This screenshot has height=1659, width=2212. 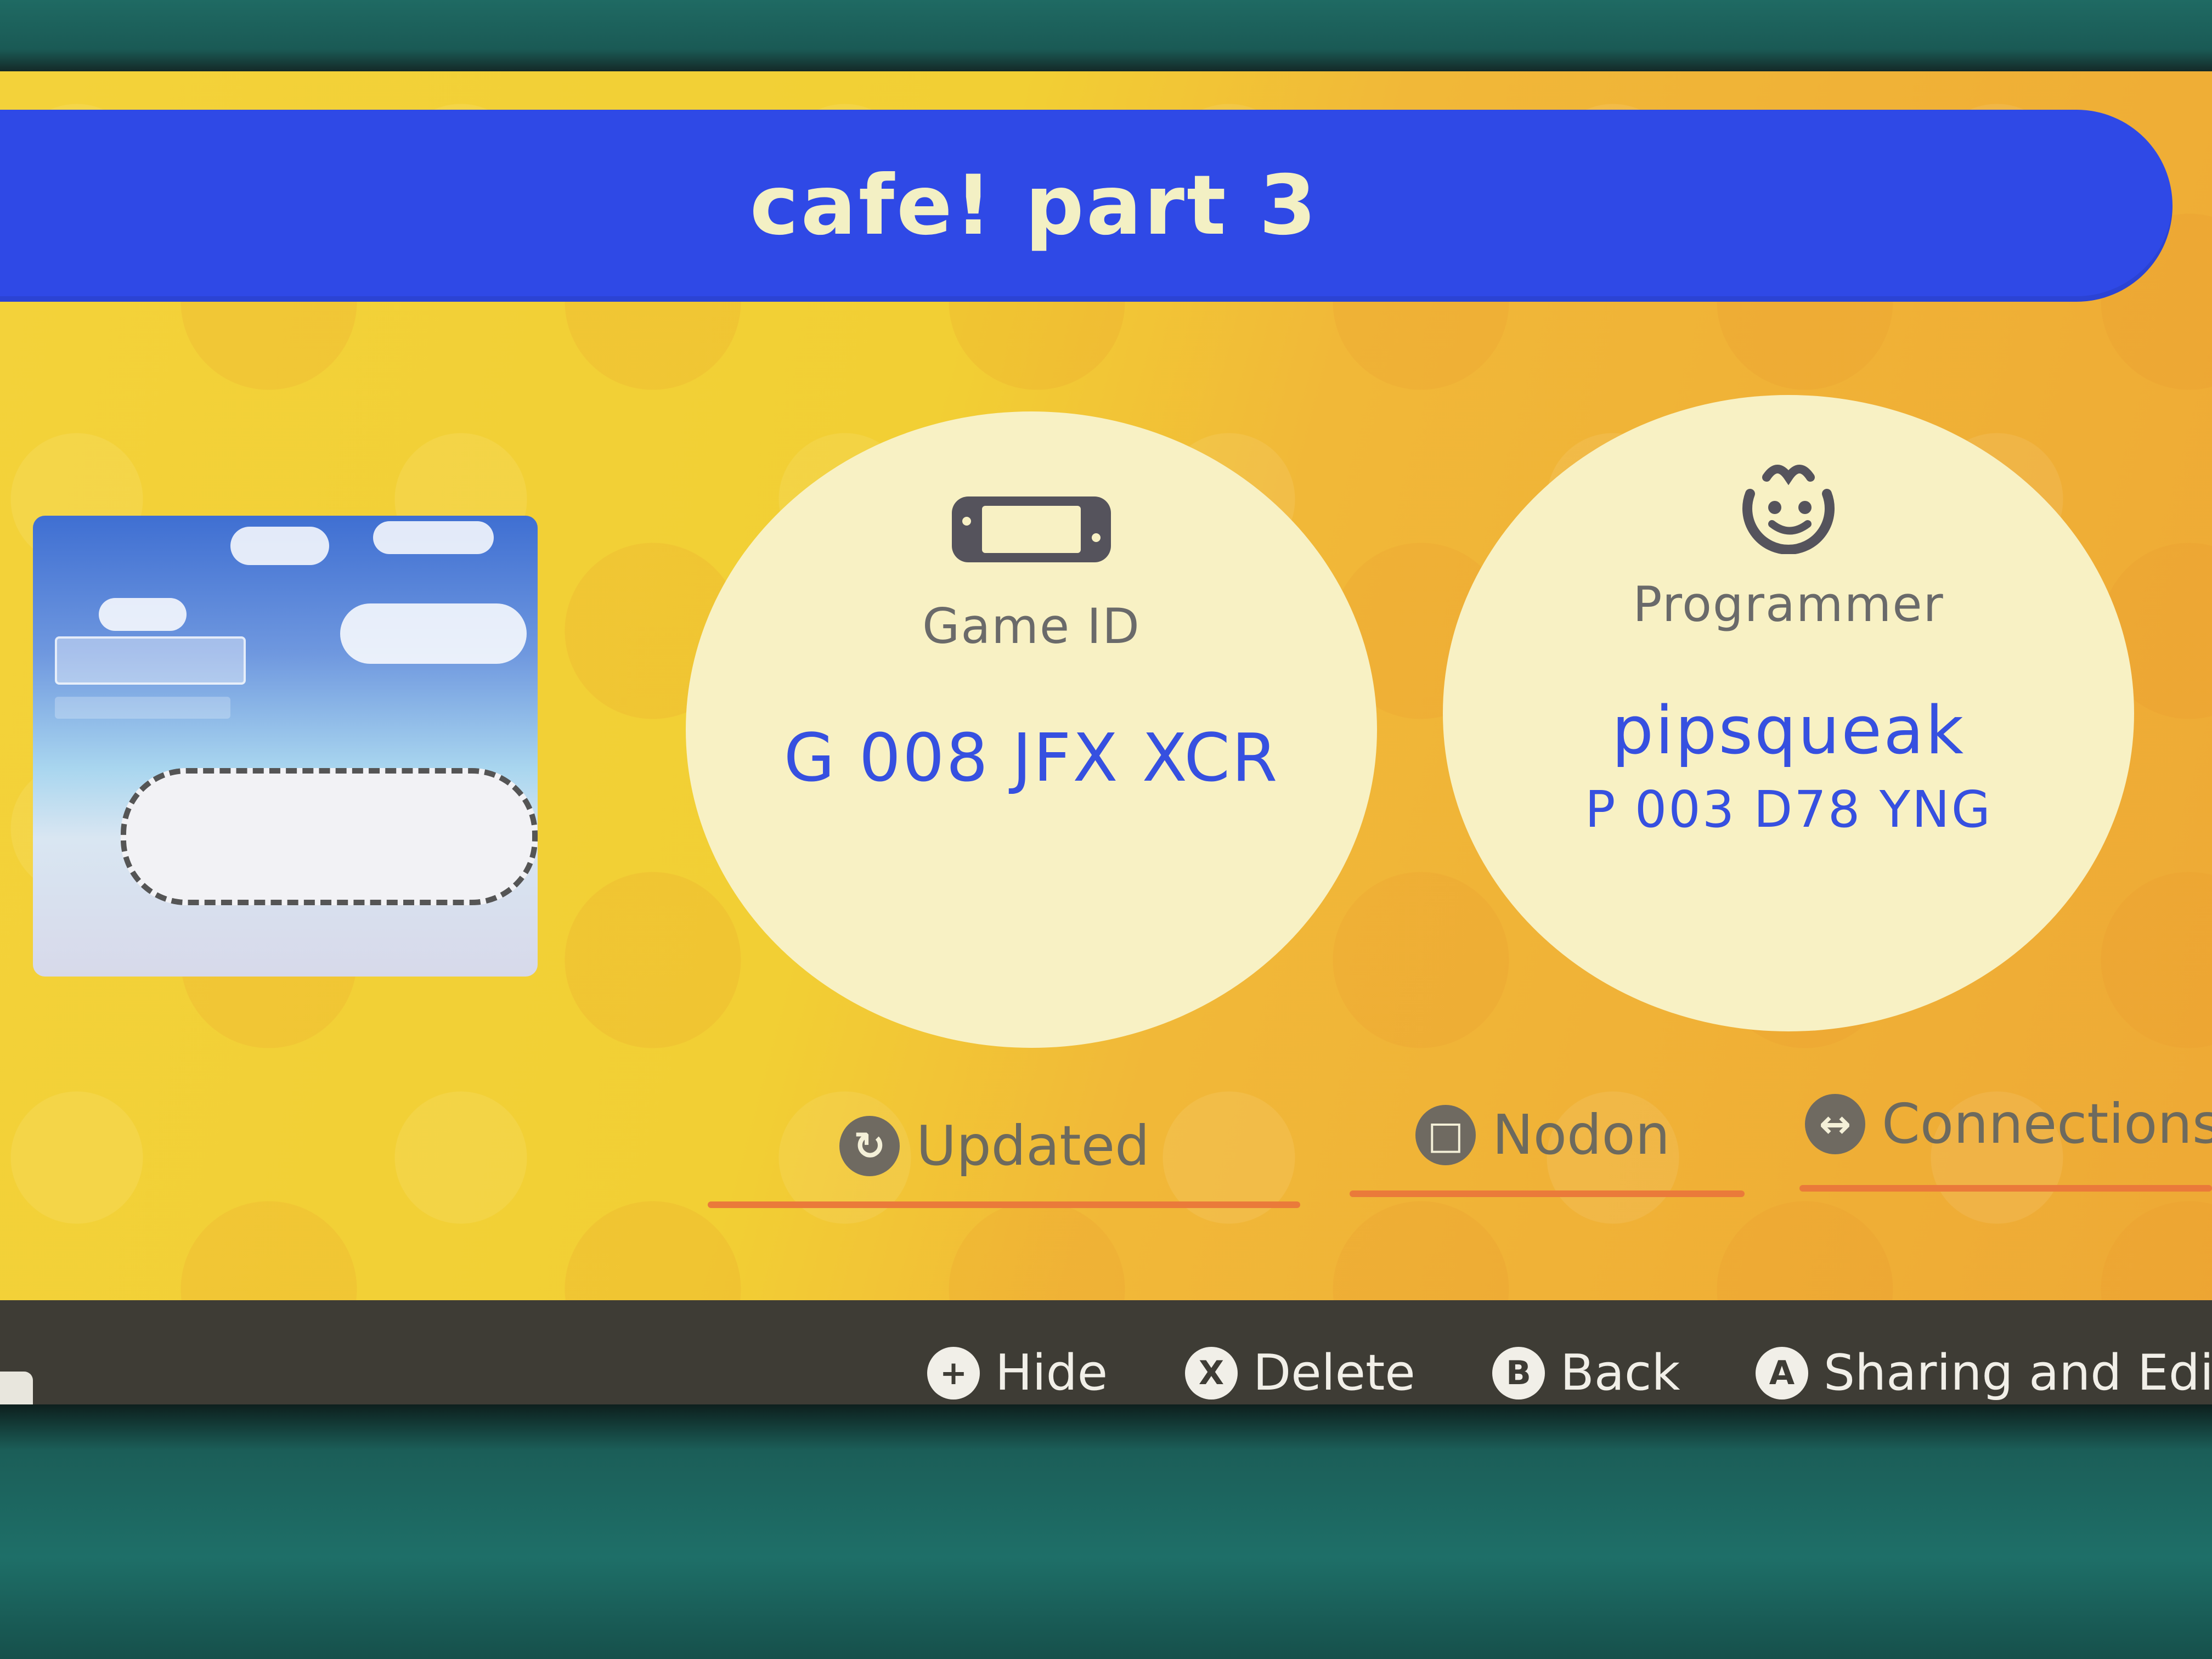 What do you see at coordinates (1788, 731) in the screenshot?
I see `programmer-name: pipsqueak` at bounding box center [1788, 731].